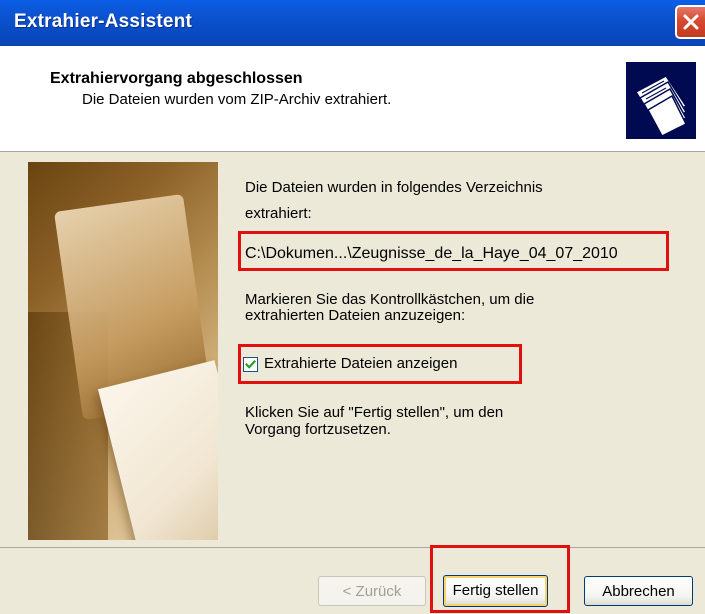 This screenshot has width=705, height=614. Describe the element at coordinates (380, 364) in the screenshot. I see `highlight-box-checkbox` at that location.